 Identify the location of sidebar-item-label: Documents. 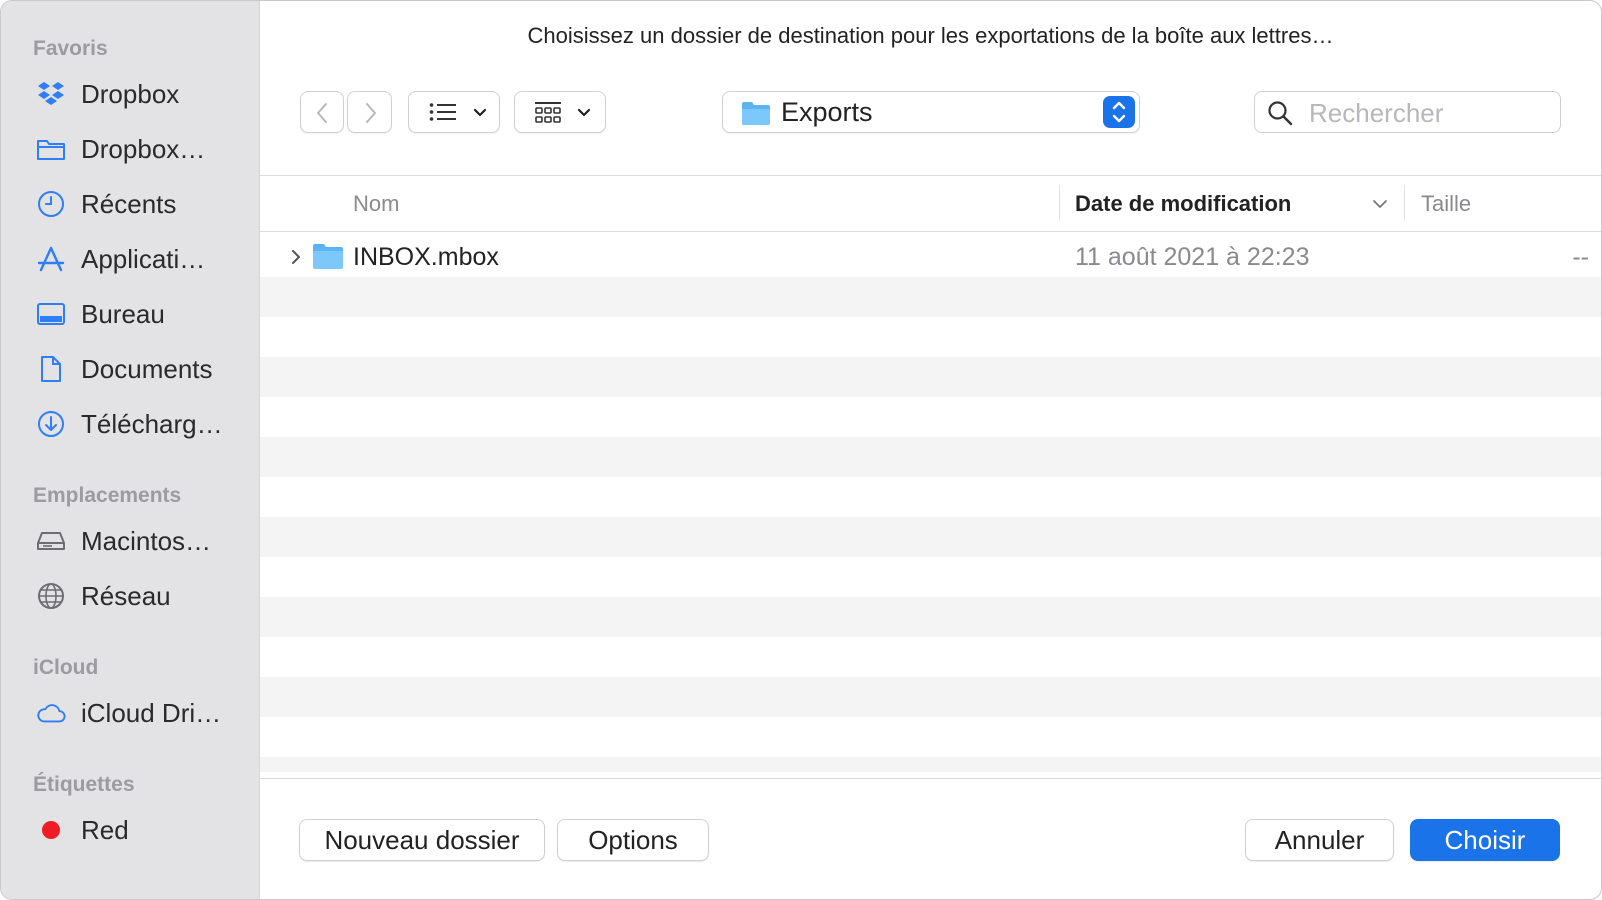
(147, 368).